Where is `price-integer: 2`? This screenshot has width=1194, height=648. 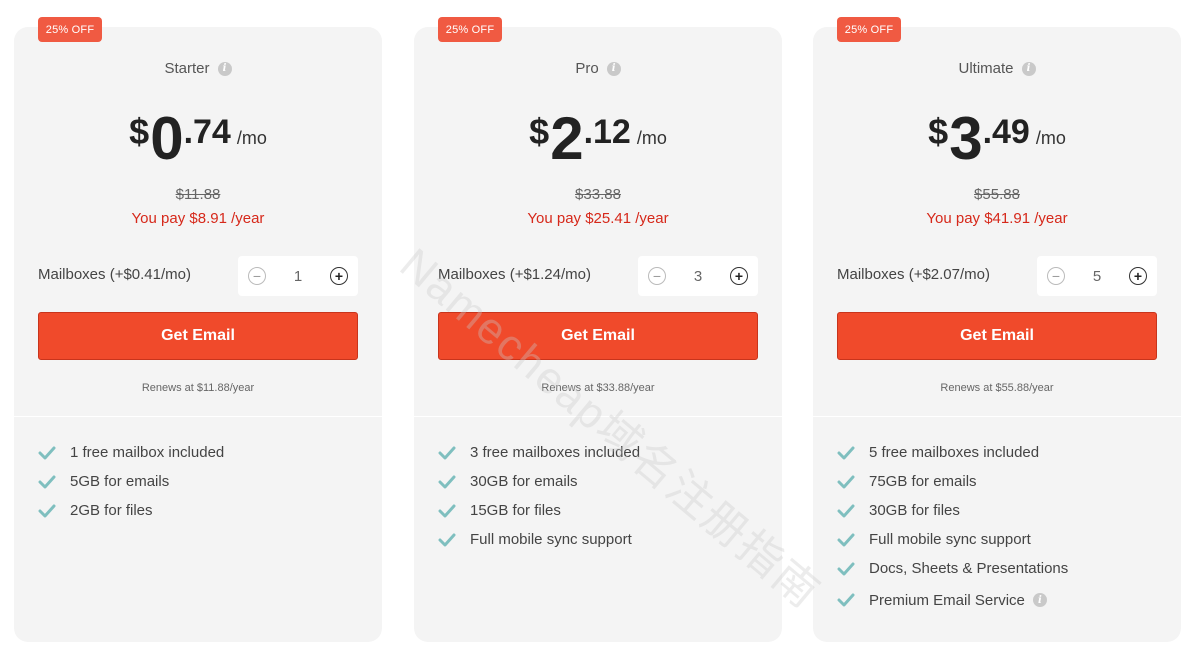 price-integer: 2 is located at coordinates (567, 138).